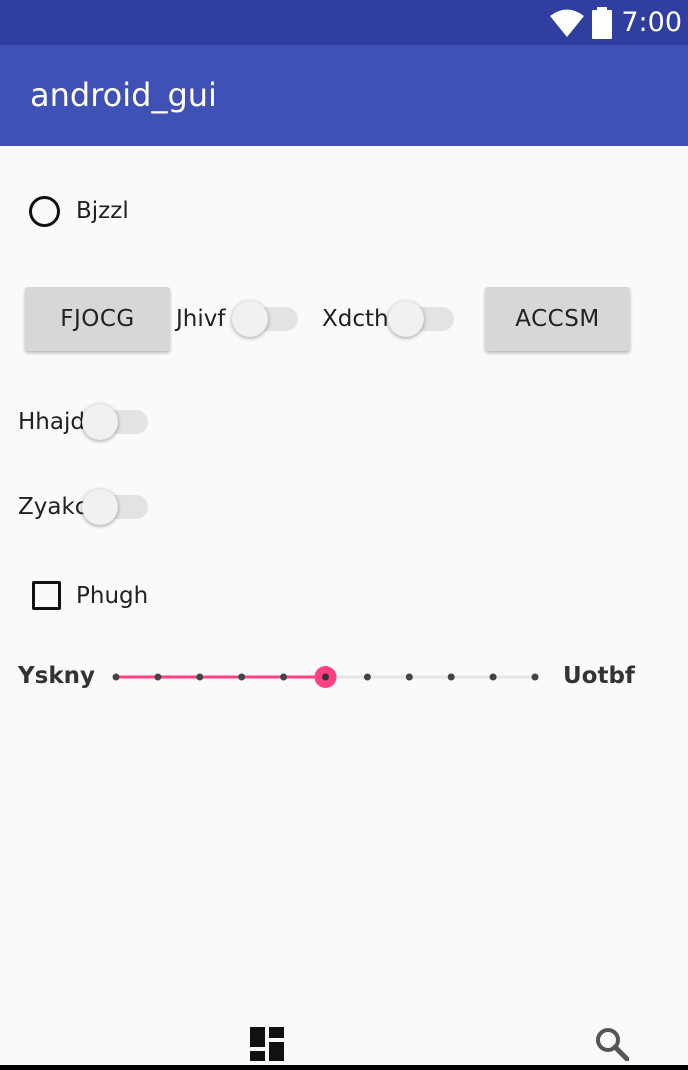 This screenshot has width=688, height=1070. I want to click on dashboard-icon, so click(267, 1044).